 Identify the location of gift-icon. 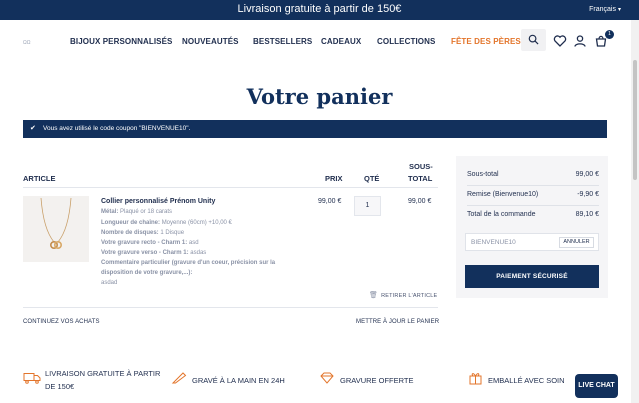
(475, 379).